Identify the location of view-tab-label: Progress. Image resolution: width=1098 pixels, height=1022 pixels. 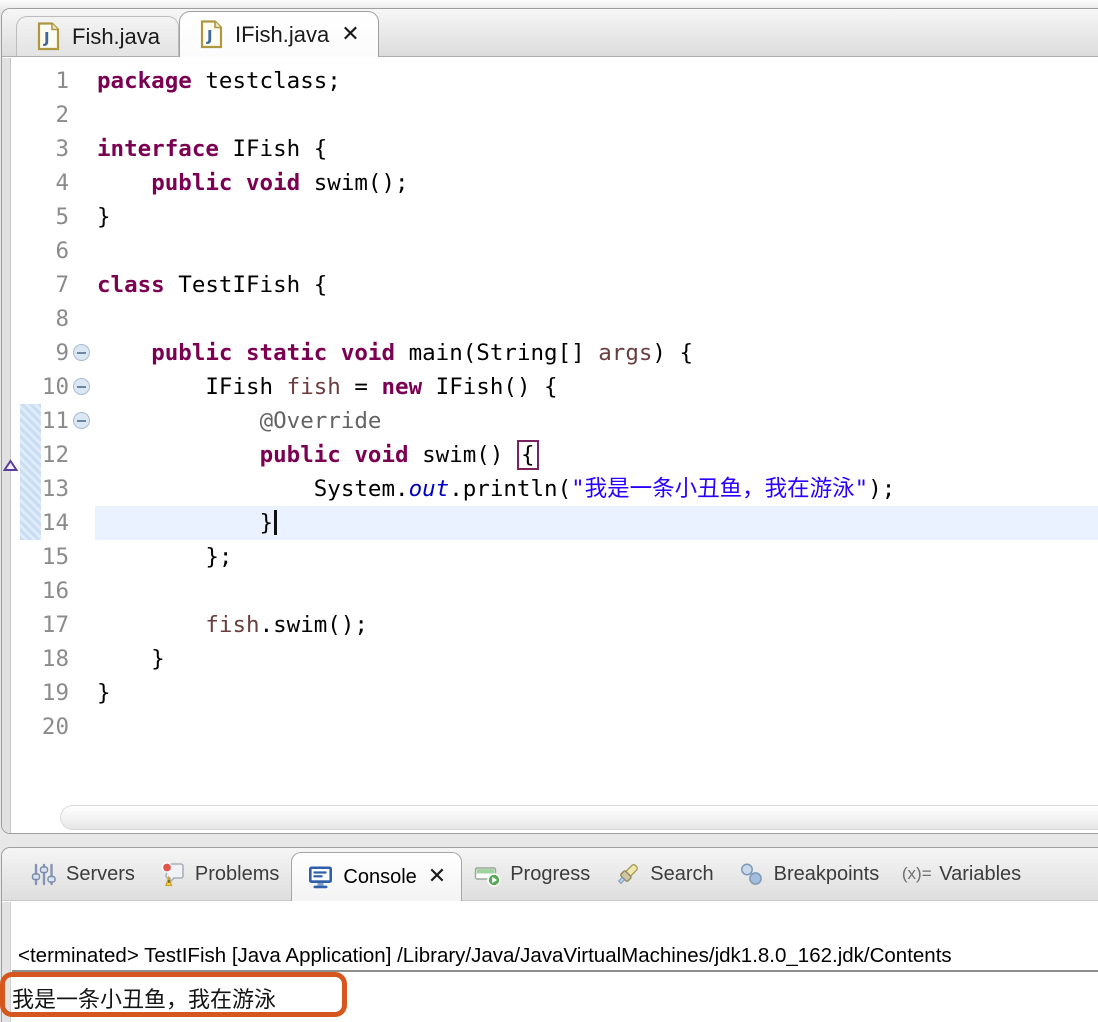
(550, 873).